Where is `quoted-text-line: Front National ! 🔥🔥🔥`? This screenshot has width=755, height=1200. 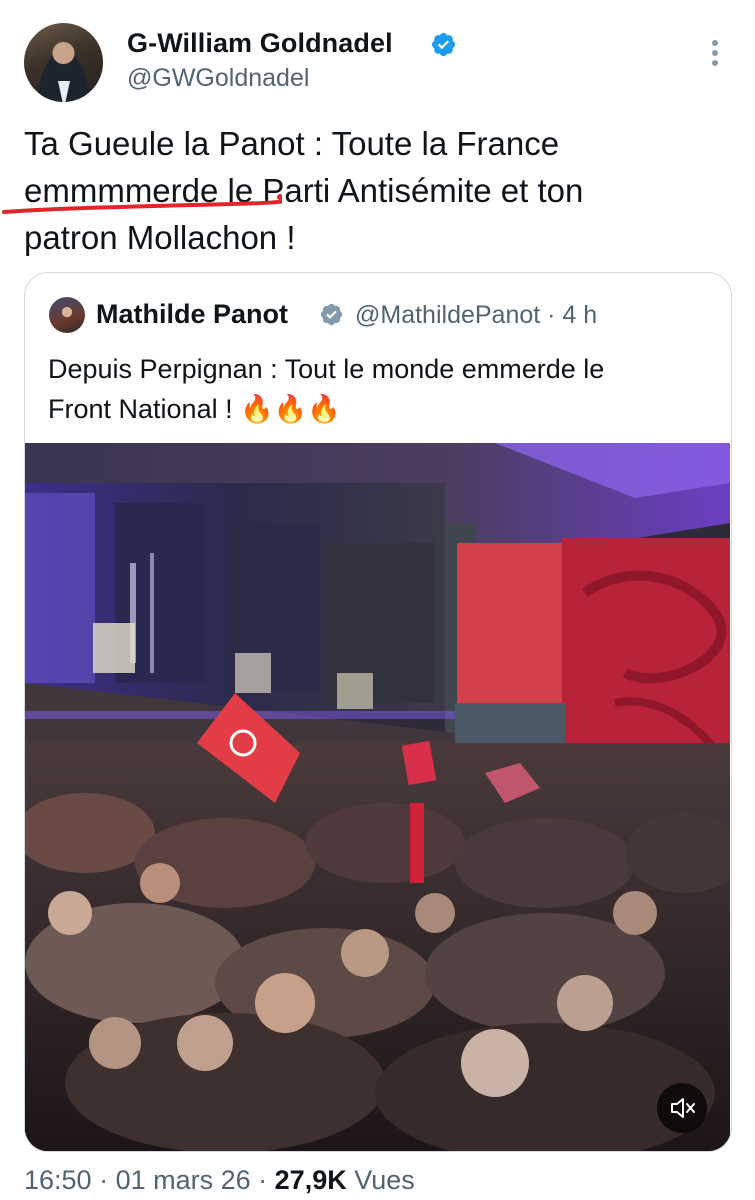 quoted-text-line: Front National ! 🔥🔥🔥 is located at coordinates (194, 409).